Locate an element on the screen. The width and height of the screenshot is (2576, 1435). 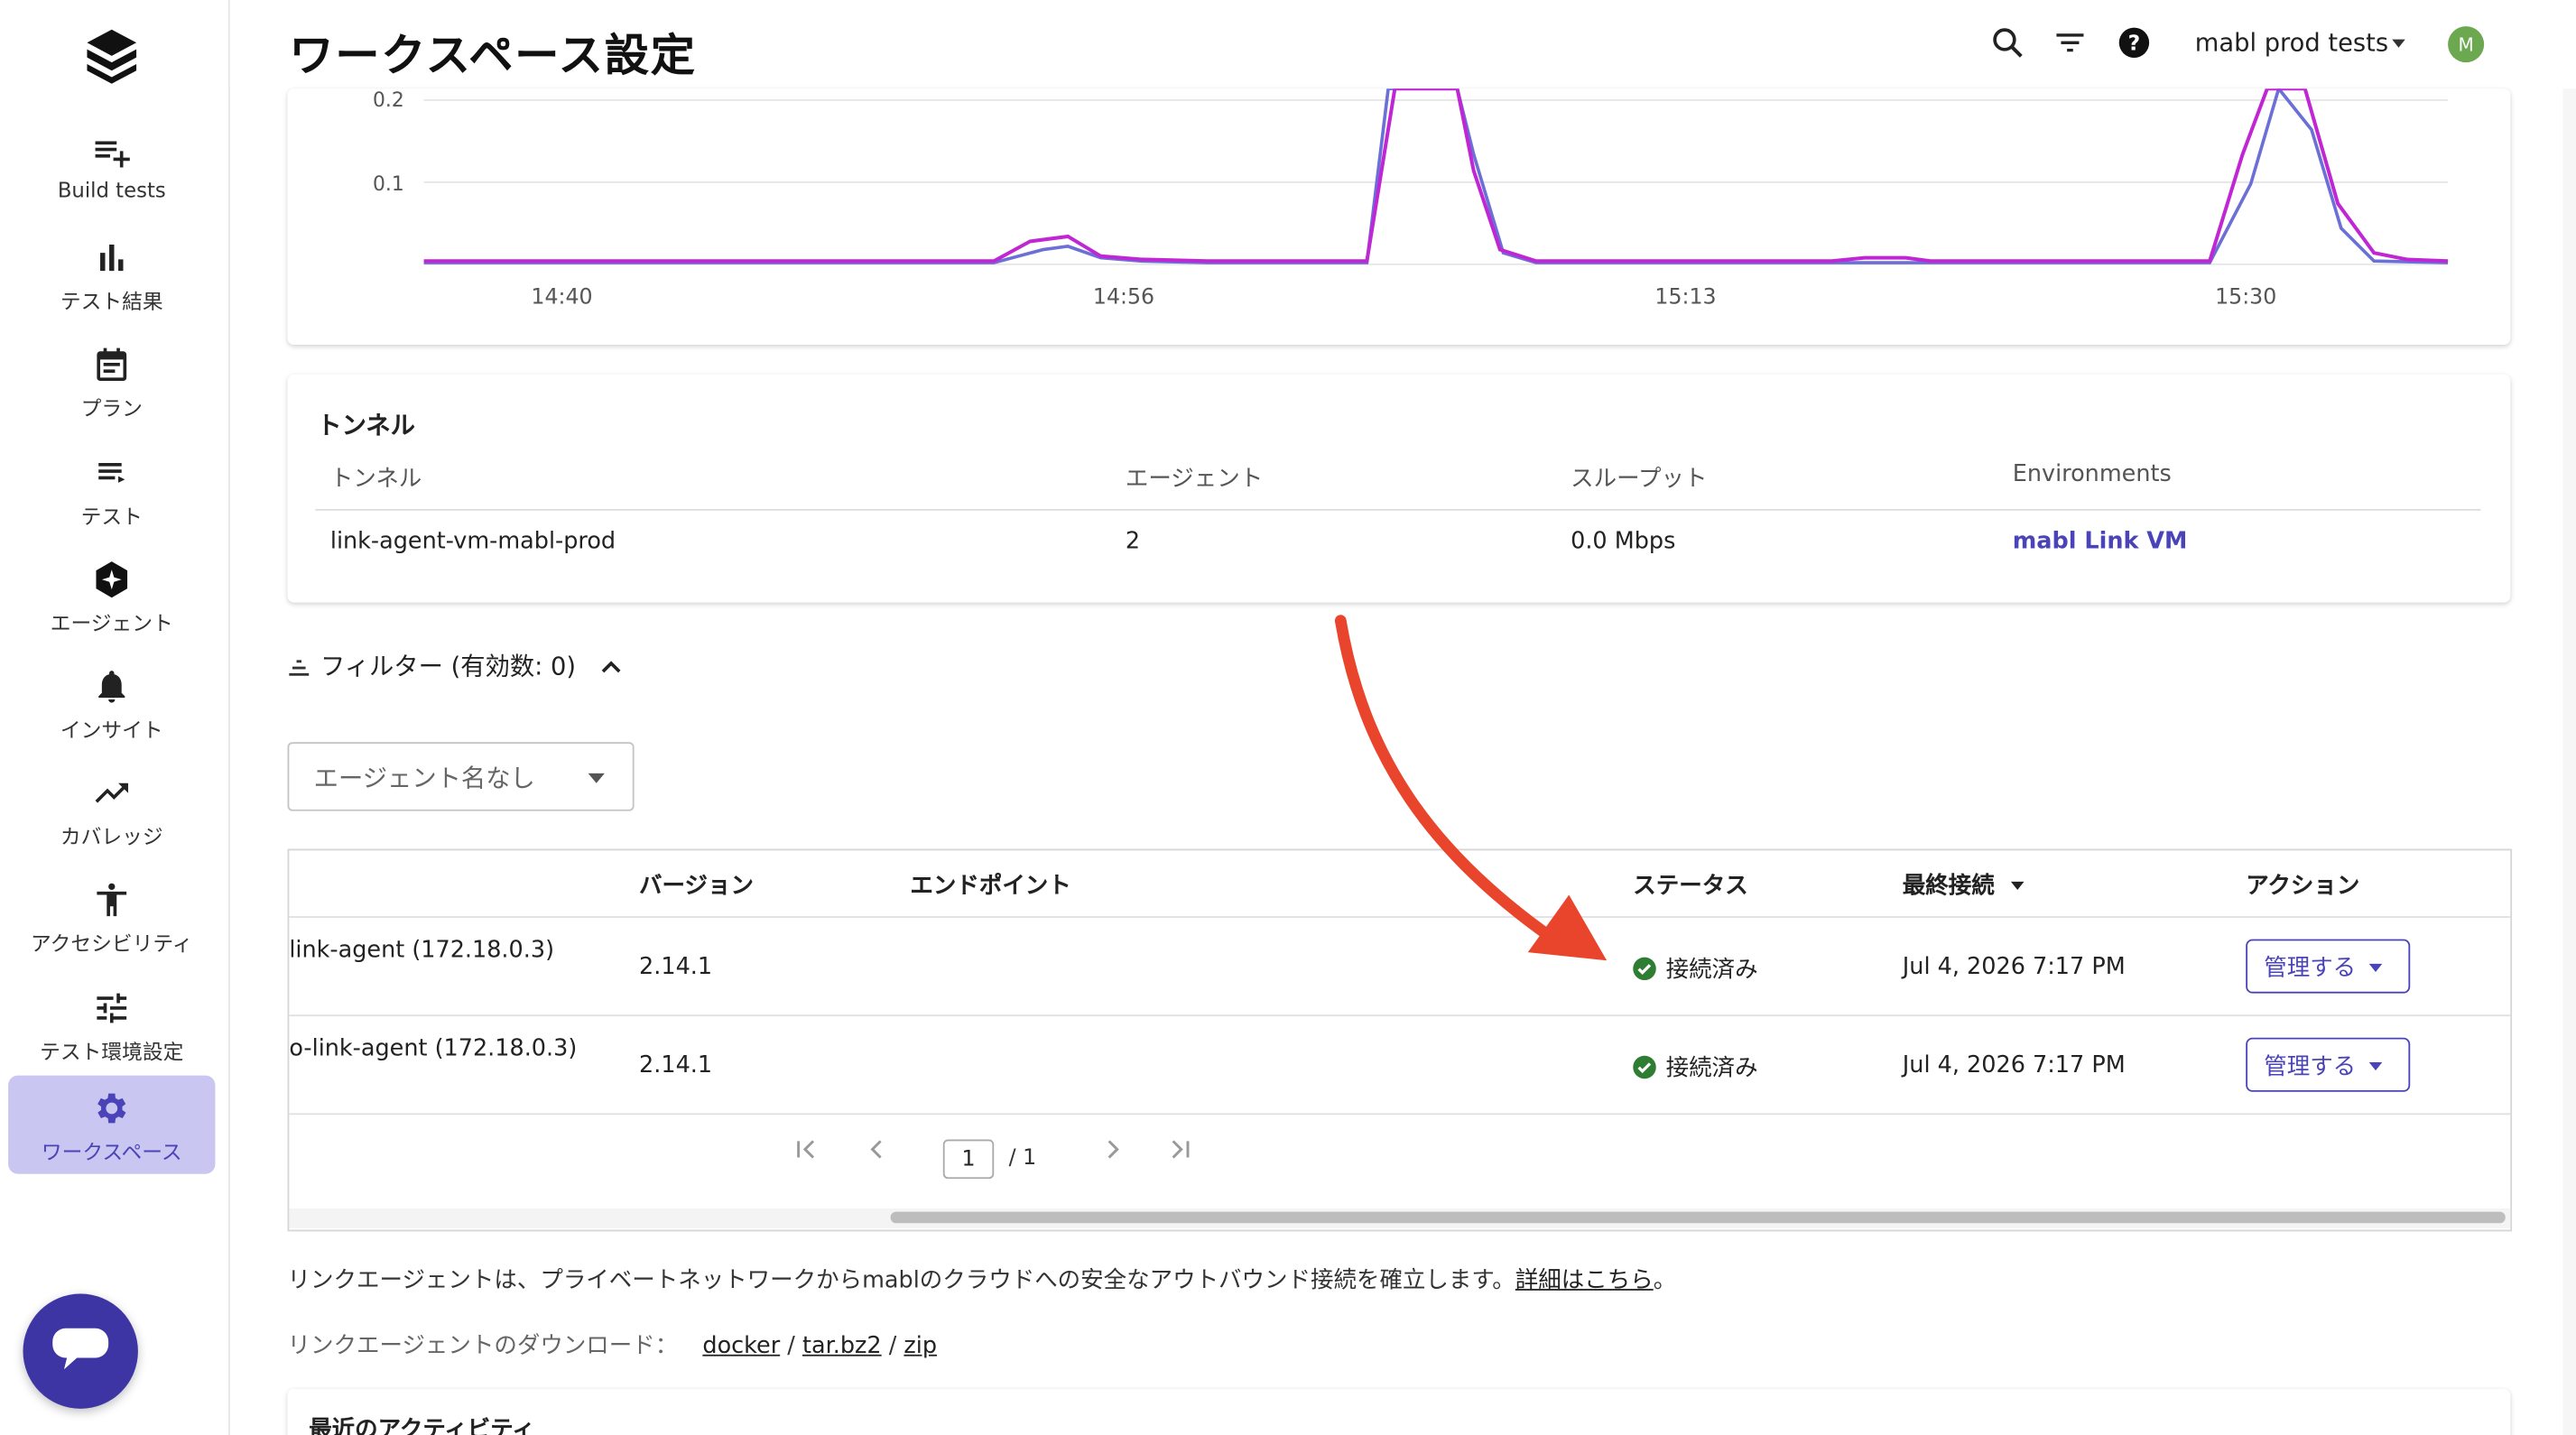
prev-page-icon is located at coordinates (877, 1152).